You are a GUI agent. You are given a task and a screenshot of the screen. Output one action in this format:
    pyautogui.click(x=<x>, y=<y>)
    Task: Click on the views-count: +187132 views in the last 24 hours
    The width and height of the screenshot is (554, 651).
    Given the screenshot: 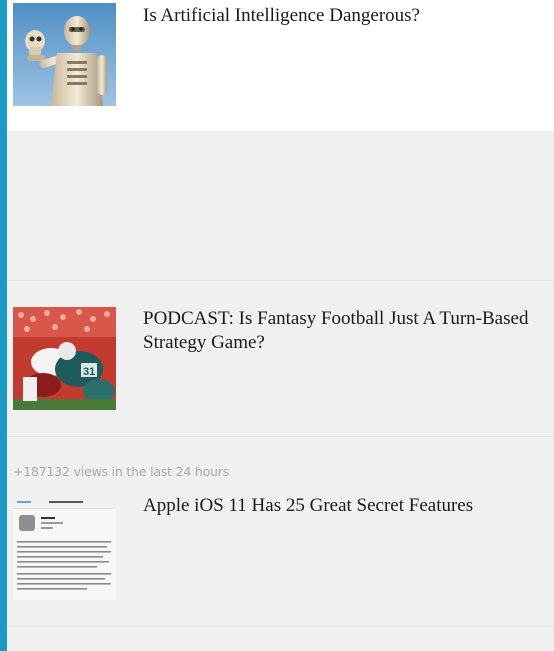 What is the action you would take?
    pyautogui.click(x=121, y=471)
    